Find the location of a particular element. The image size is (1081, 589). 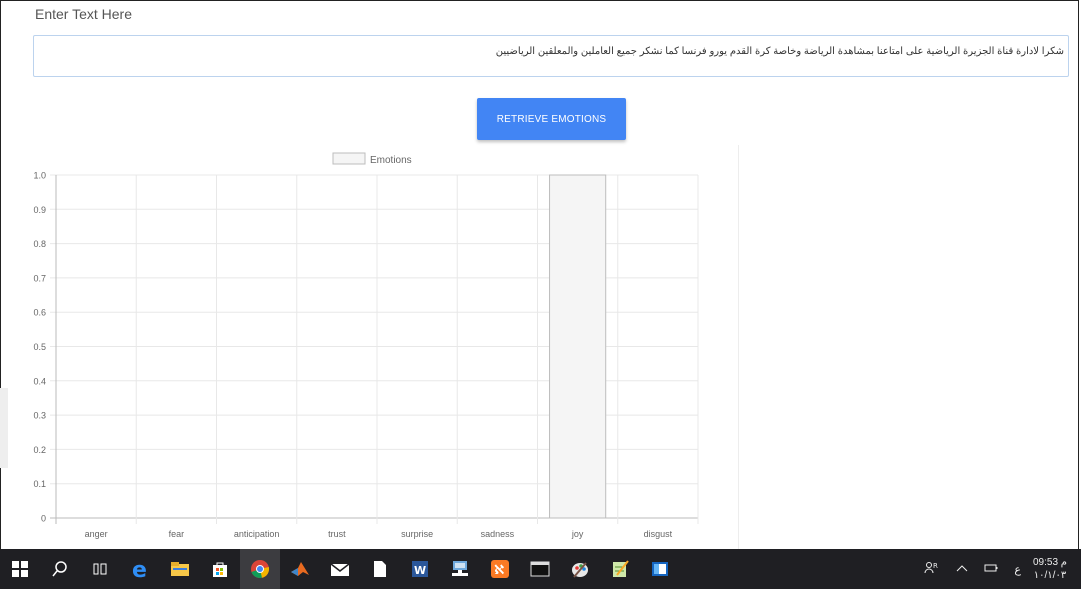

edge-icon: e is located at coordinates (140, 569).